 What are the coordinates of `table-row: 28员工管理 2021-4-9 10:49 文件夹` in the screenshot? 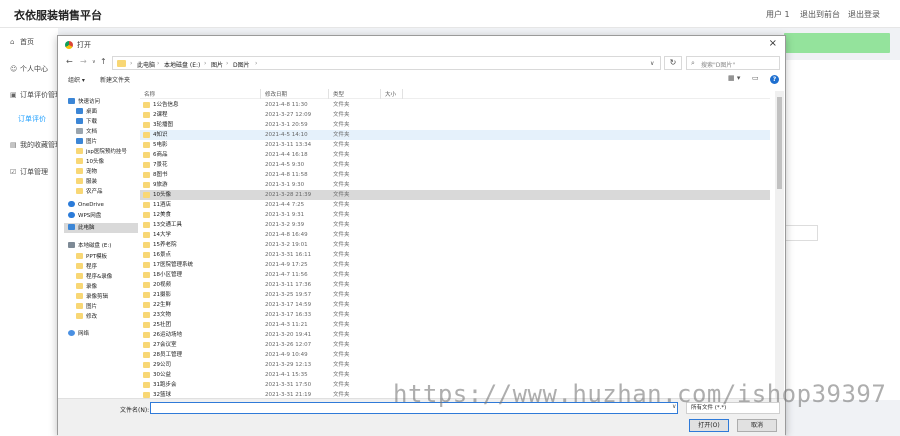 It's located at (455, 355).